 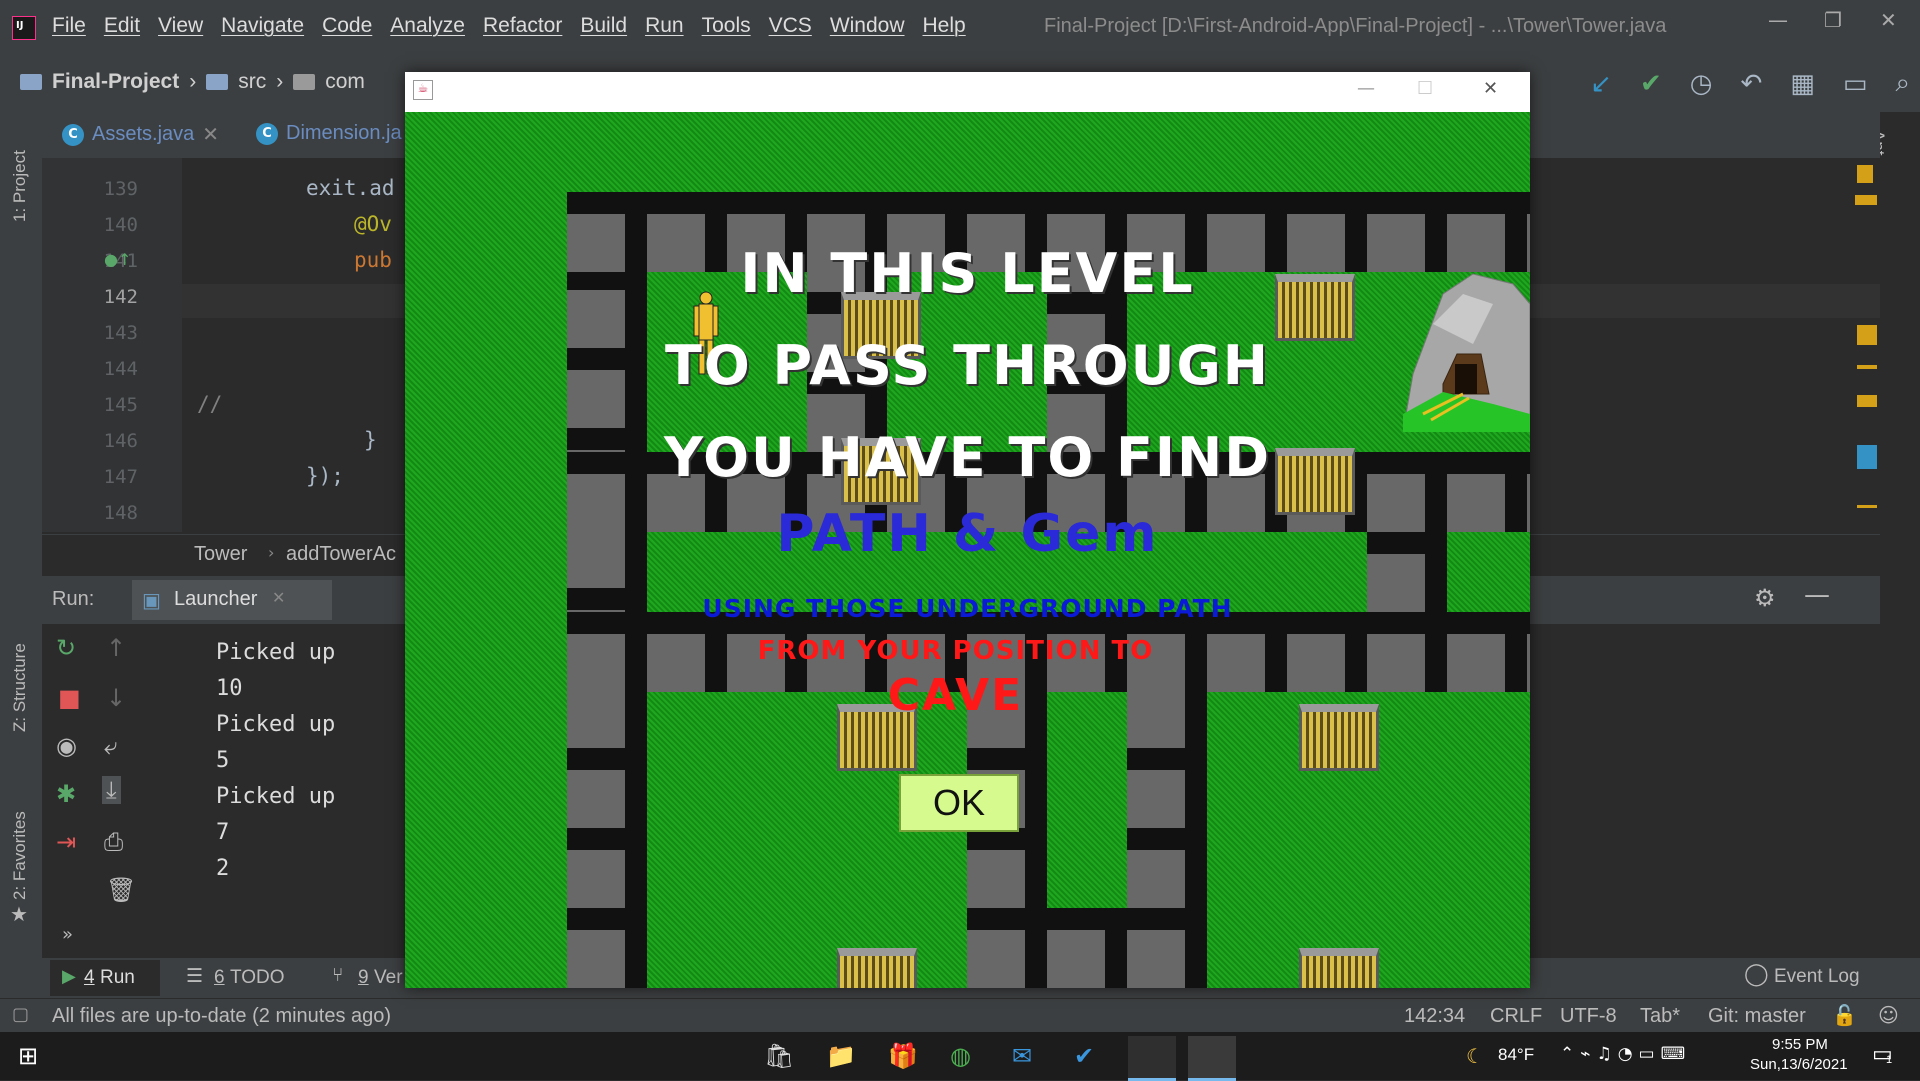 What do you see at coordinates (110, 746) in the screenshot?
I see `soft-wrap-icon: ⤶` at bounding box center [110, 746].